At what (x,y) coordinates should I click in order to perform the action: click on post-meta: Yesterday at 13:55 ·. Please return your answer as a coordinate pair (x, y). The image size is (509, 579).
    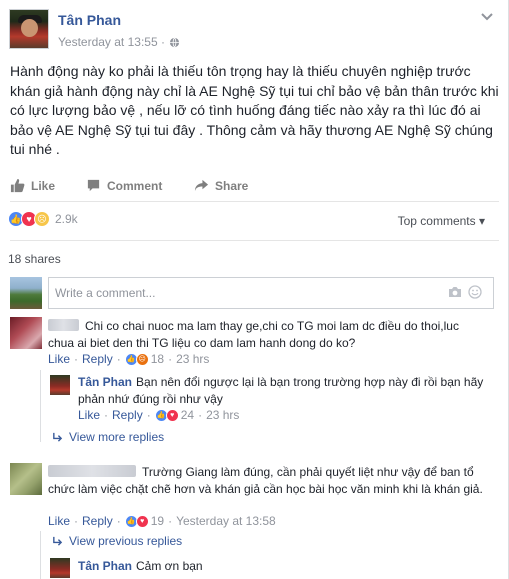
    Looking at the image, I should click on (119, 42).